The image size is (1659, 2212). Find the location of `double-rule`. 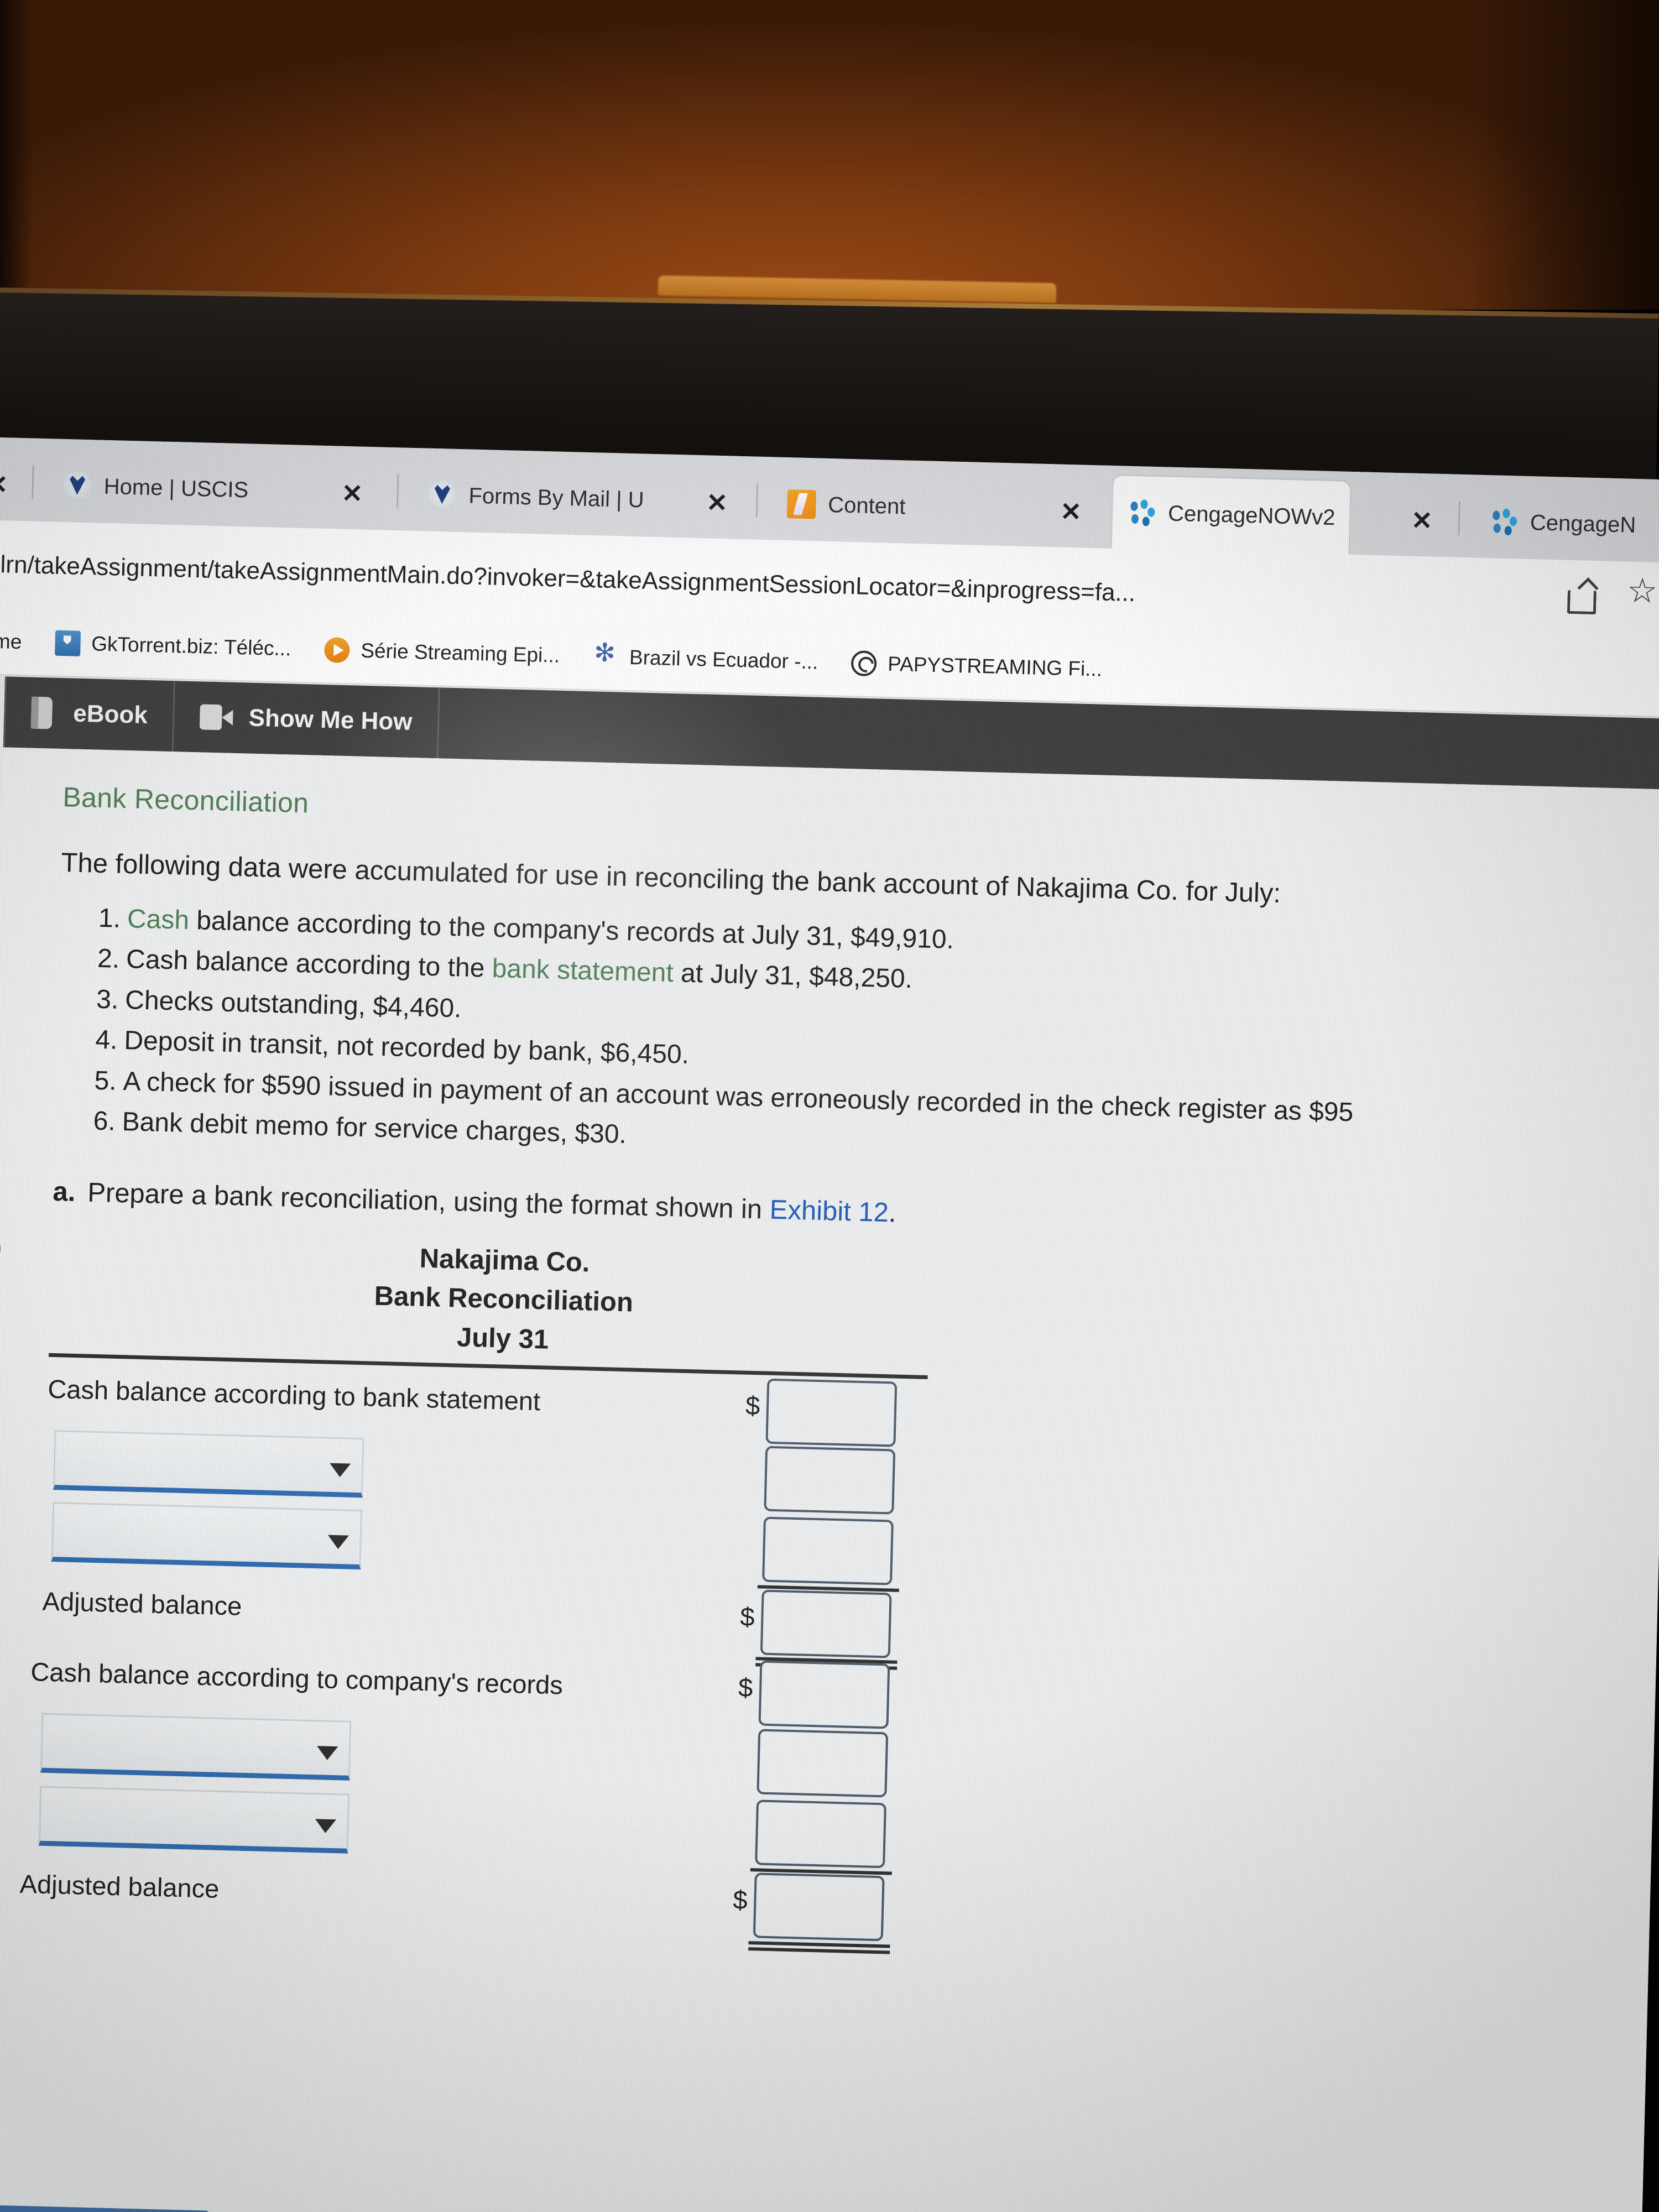

double-rule is located at coordinates (819, 1944).